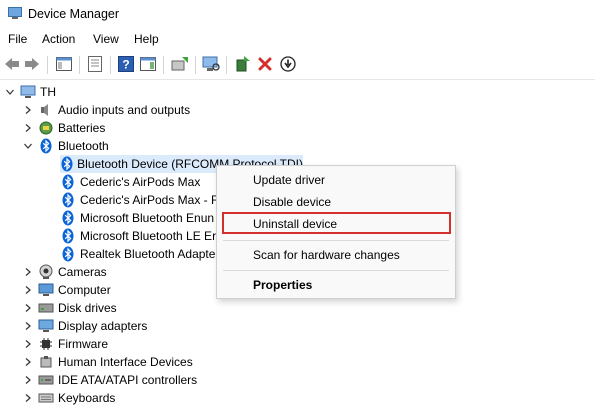  Describe the element at coordinates (289, 180) in the screenshot. I see `menu-item-update-driver: Update driver` at that location.